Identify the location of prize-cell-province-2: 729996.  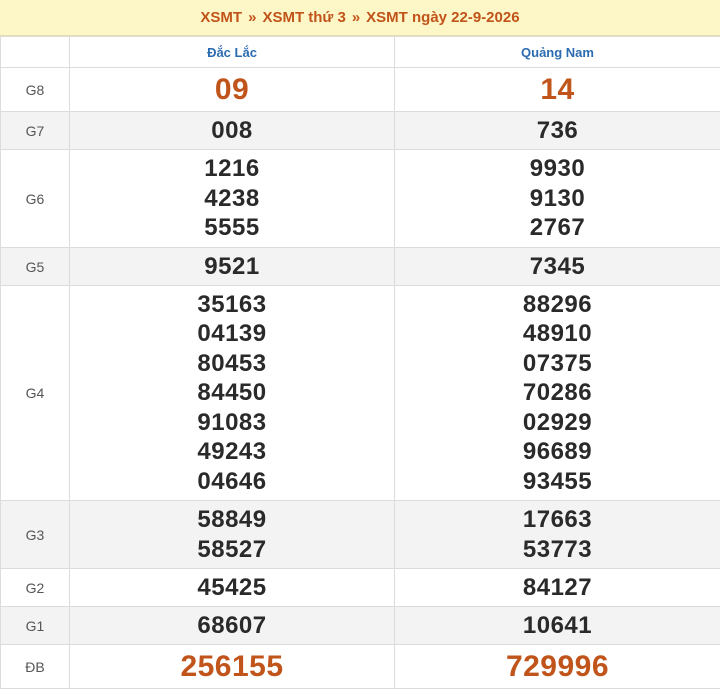
(557, 666).